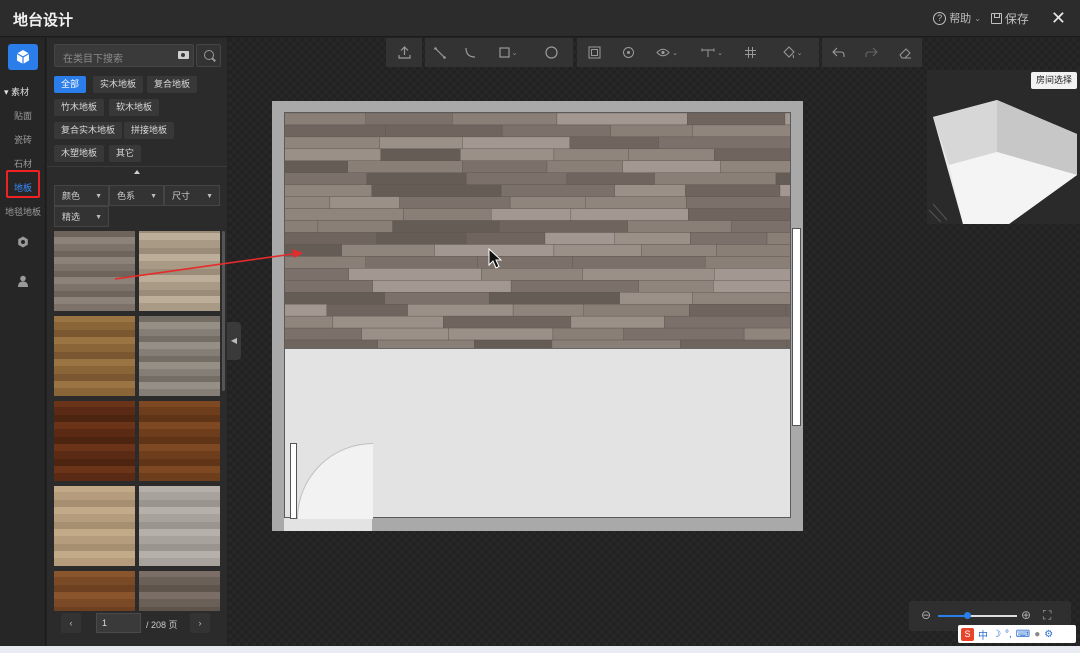  Describe the element at coordinates (1002, 162) in the screenshot. I see `room-3d-render` at that location.